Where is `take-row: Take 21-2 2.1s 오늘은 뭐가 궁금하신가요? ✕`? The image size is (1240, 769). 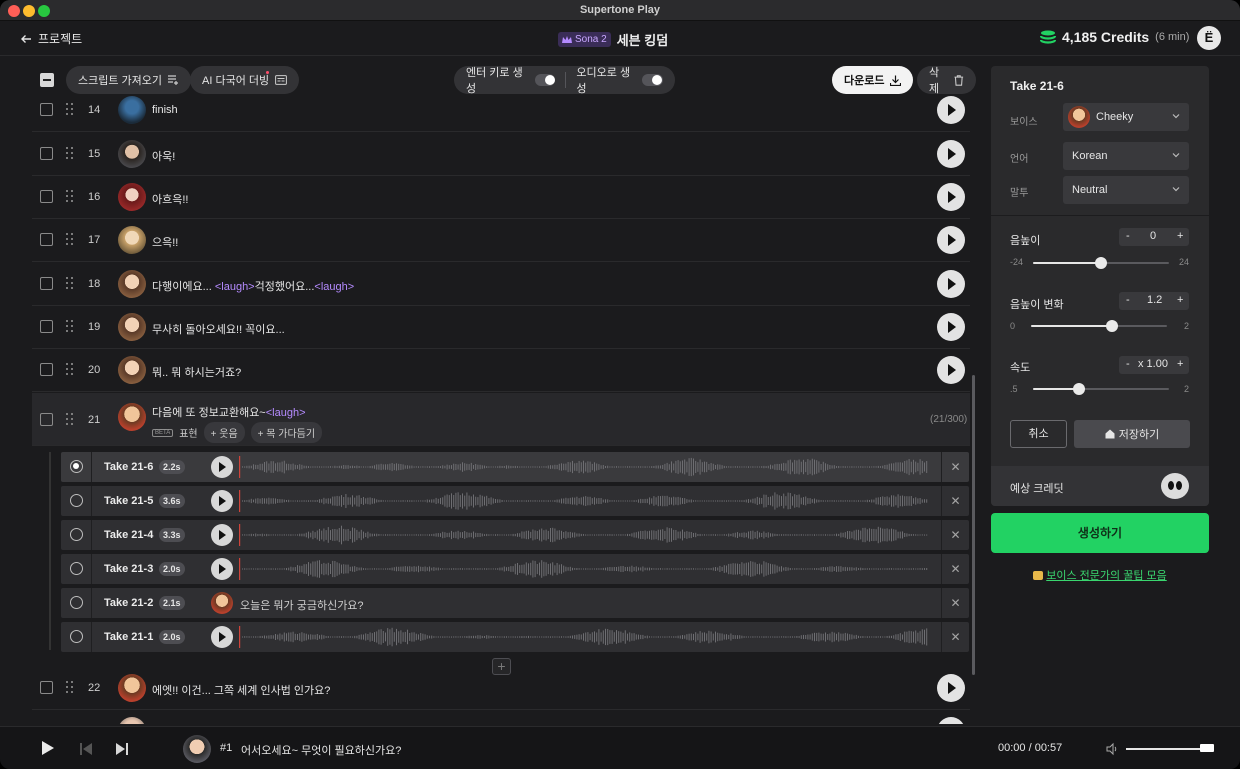 take-row: Take 21-2 2.1s 오늘은 뭐가 궁금하신가요? ✕ is located at coordinates (515, 603).